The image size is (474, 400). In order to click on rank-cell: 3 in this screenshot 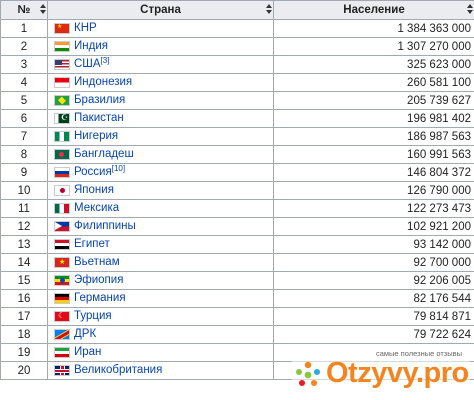, I will do `click(24, 64)`.